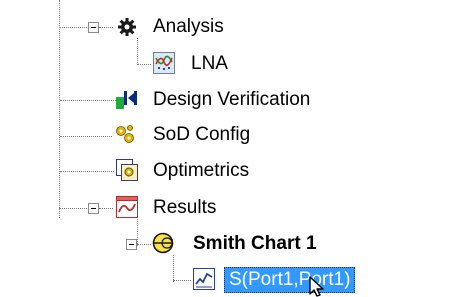 This screenshot has height=297, width=458. I want to click on smith-chart-icon, so click(163, 243).